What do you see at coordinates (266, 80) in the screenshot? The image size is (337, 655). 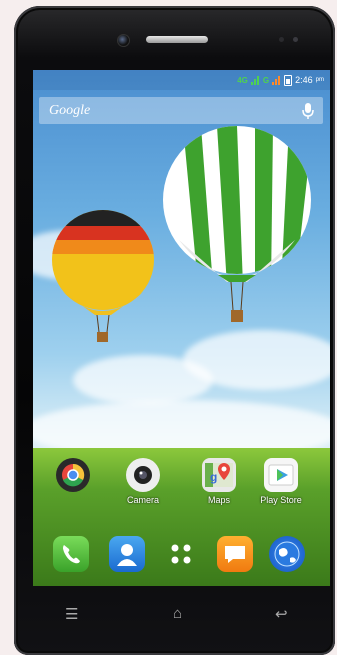 I see `network-type-2: G` at bounding box center [266, 80].